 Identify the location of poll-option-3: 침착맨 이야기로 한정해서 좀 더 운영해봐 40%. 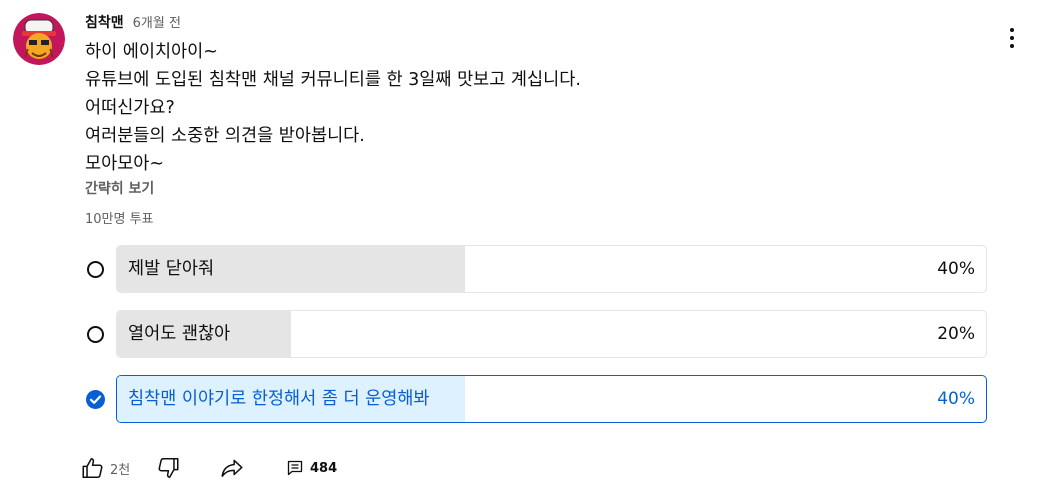
(534, 399).